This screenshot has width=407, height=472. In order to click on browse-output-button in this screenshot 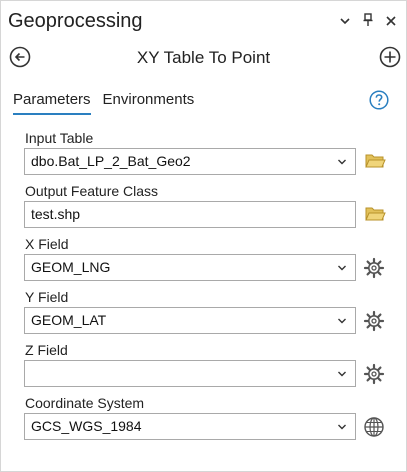, I will do `click(375, 214)`.